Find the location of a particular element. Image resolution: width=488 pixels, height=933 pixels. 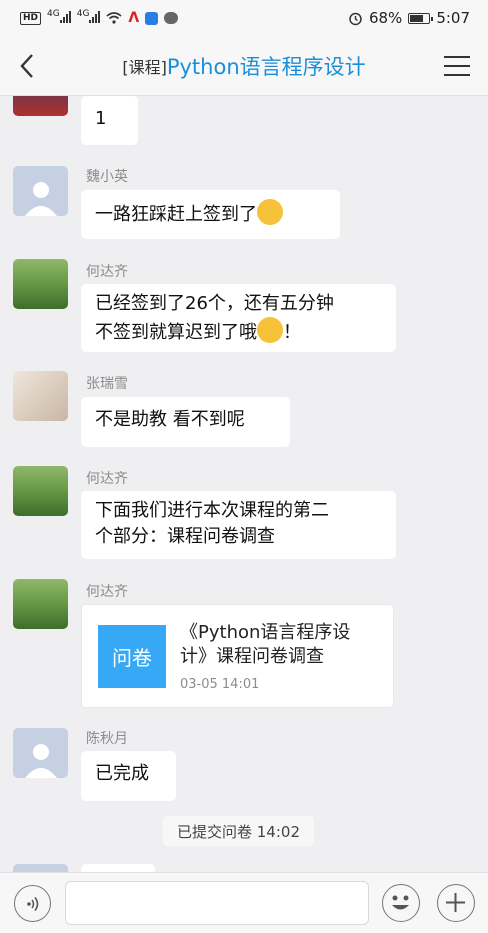

voice-input-button is located at coordinates (32, 903).